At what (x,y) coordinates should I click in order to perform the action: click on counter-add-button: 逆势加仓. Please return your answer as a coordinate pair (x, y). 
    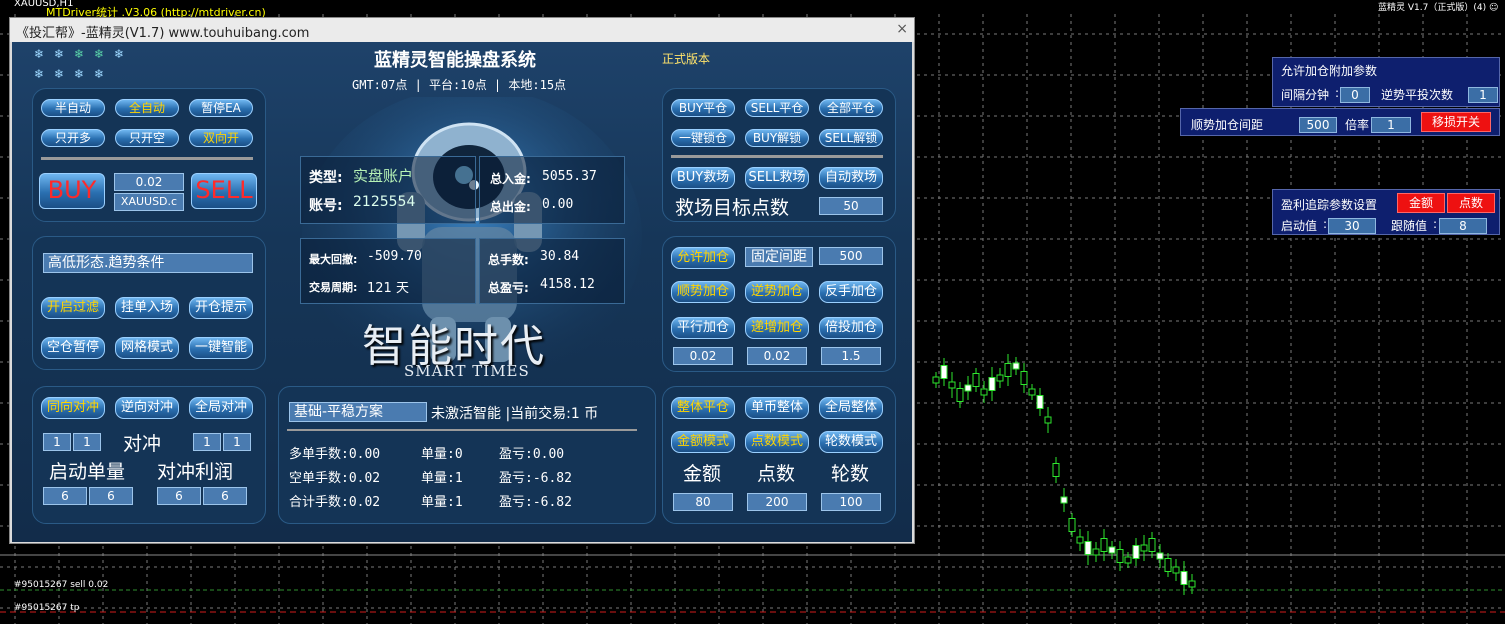
    Looking at the image, I should click on (777, 292).